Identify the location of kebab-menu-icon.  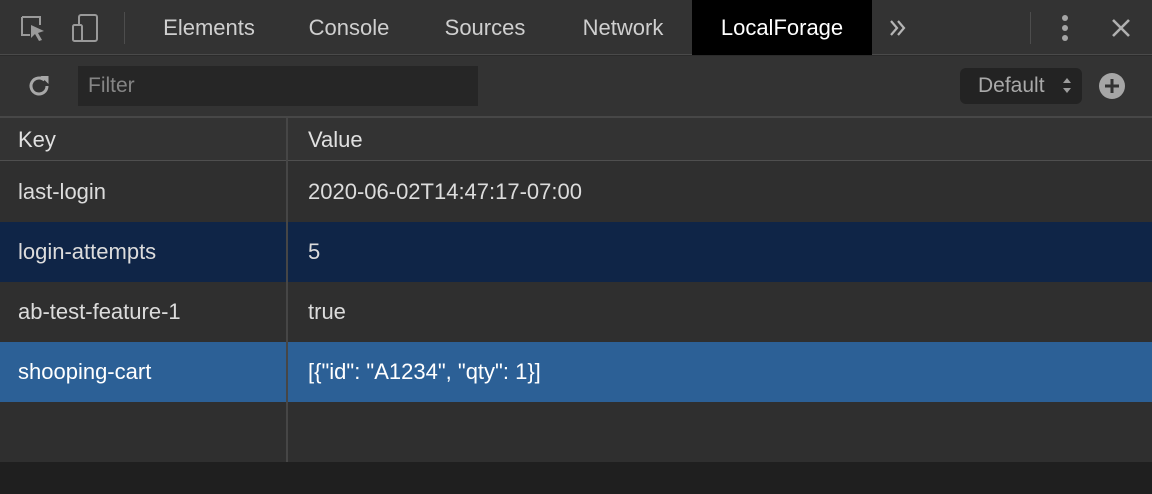
(1065, 27).